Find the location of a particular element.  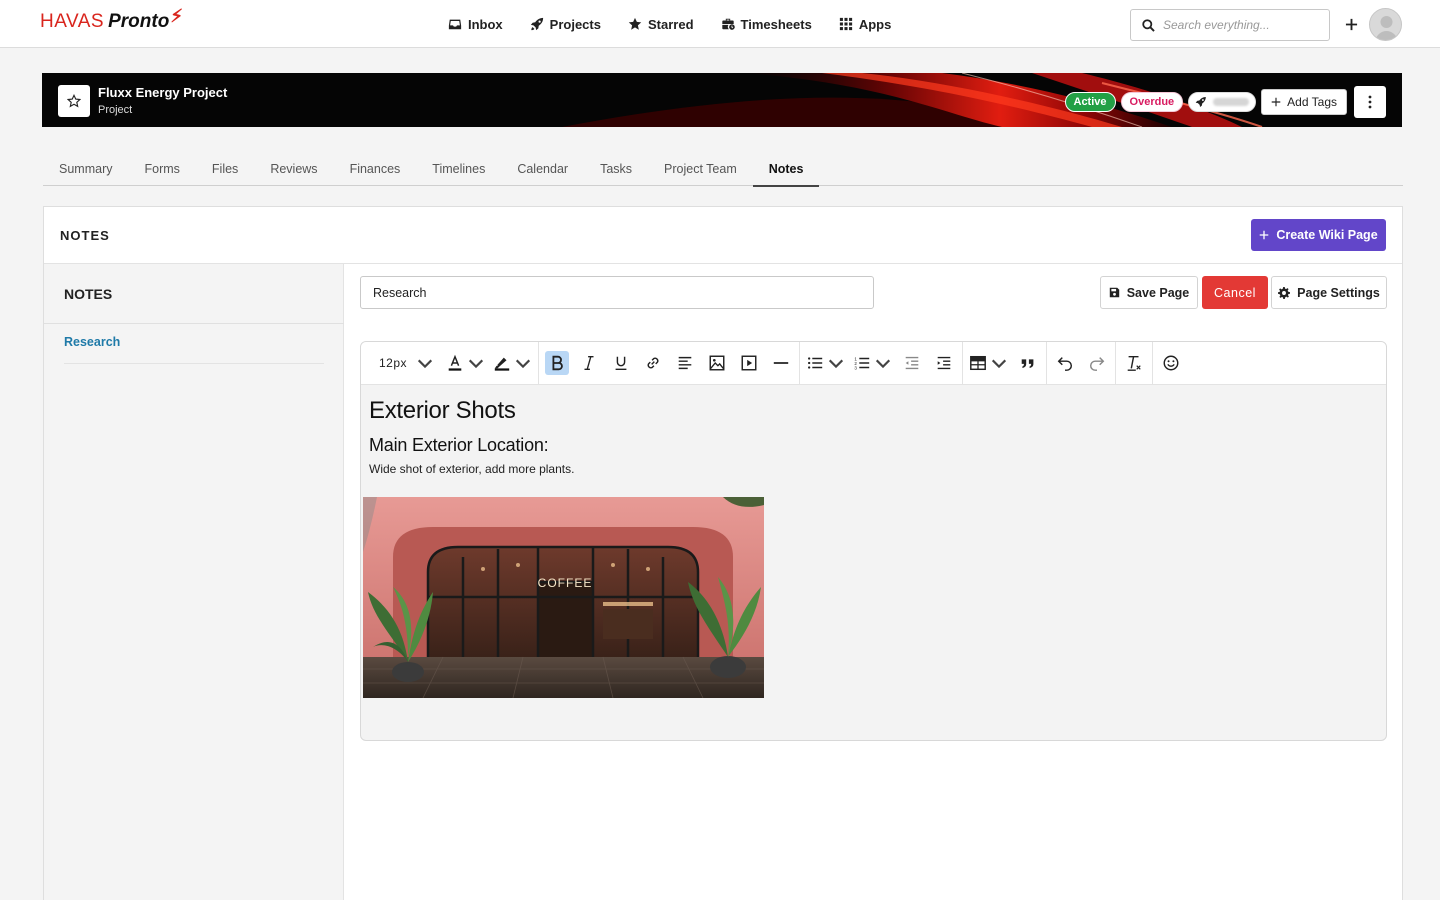

image-icon is located at coordinates (717, 363).